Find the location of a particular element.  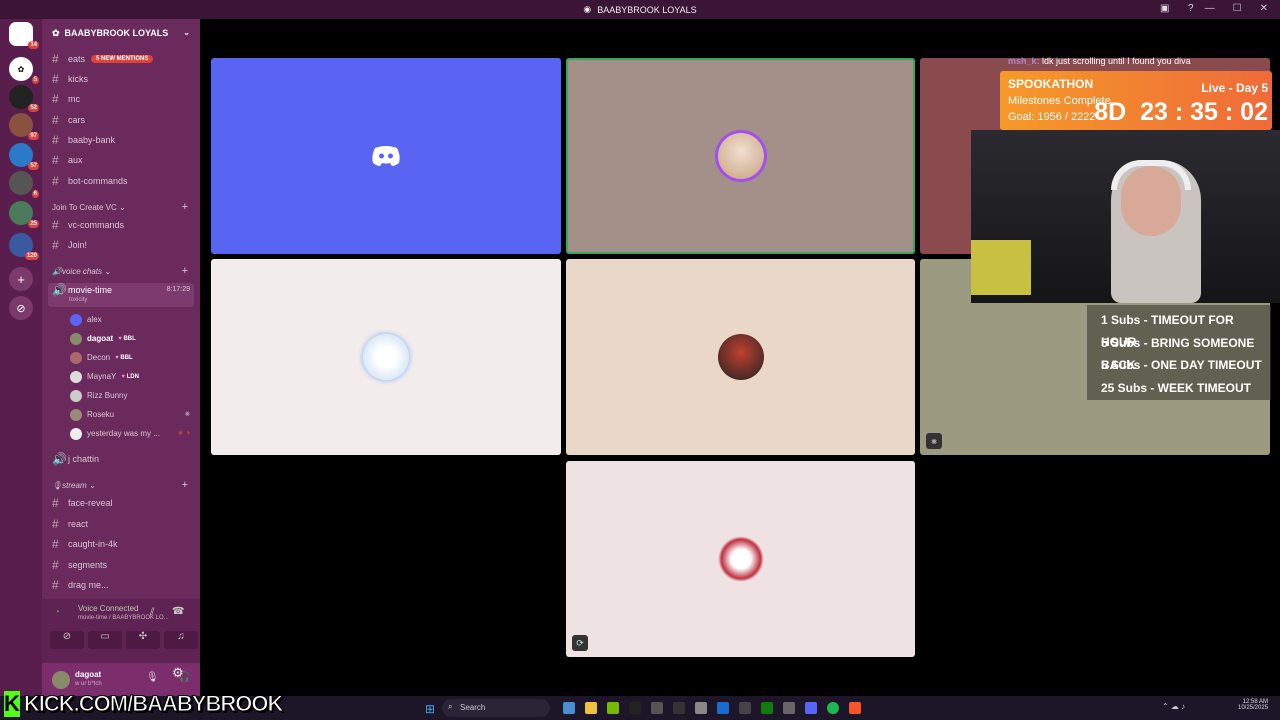

channel-bot-commands: # bot-commands is located at coordinates (90, 181).